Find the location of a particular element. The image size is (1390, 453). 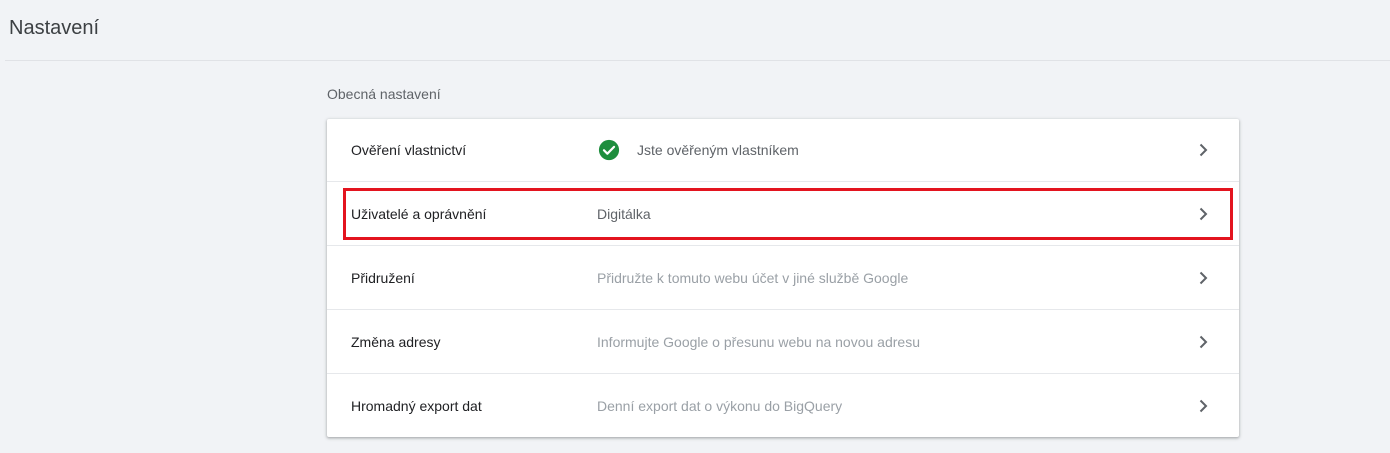

row-value: Digitálka is located at coordinates (624, 214).